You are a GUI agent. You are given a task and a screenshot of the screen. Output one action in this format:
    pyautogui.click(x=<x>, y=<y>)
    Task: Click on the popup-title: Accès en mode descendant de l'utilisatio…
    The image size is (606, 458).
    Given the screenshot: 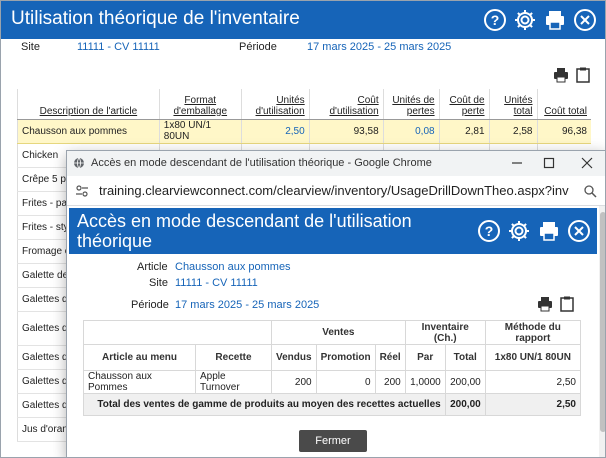 What is the action you would take?
    pyautogui.click(x=244, y=231)
    